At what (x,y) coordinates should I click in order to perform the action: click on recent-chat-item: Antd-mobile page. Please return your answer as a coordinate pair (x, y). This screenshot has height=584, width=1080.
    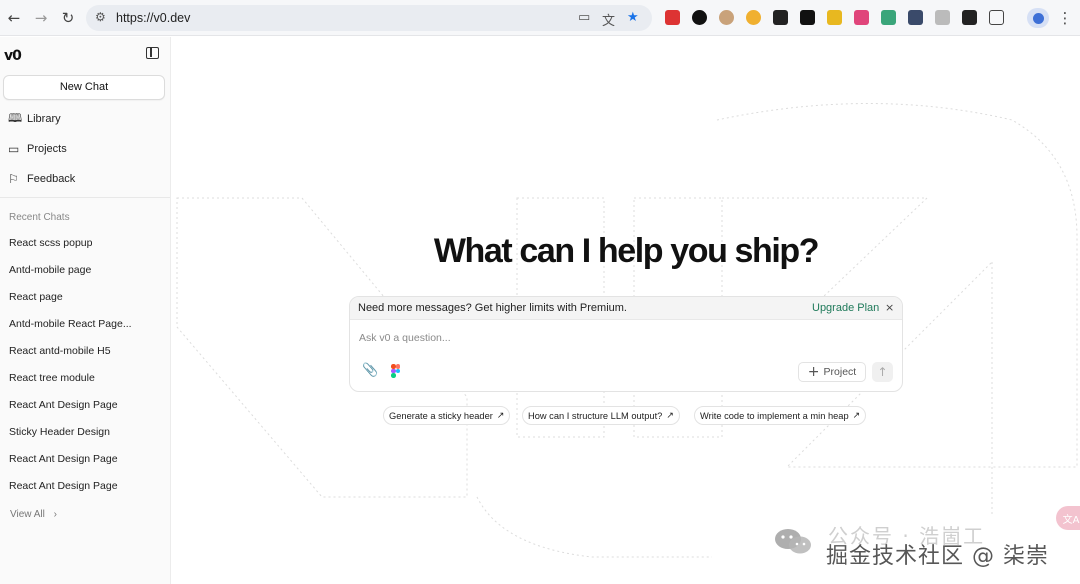
    Looking at the image, I should click on (50, 270).